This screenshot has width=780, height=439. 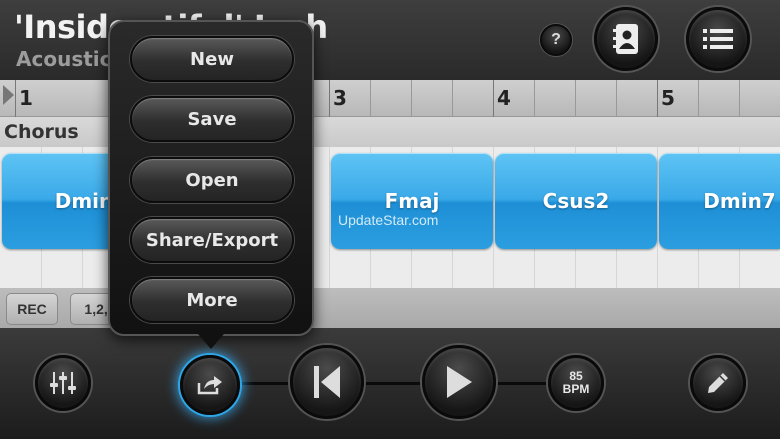 I want to click on menu-new-button: New, so click(x=212, y=59).